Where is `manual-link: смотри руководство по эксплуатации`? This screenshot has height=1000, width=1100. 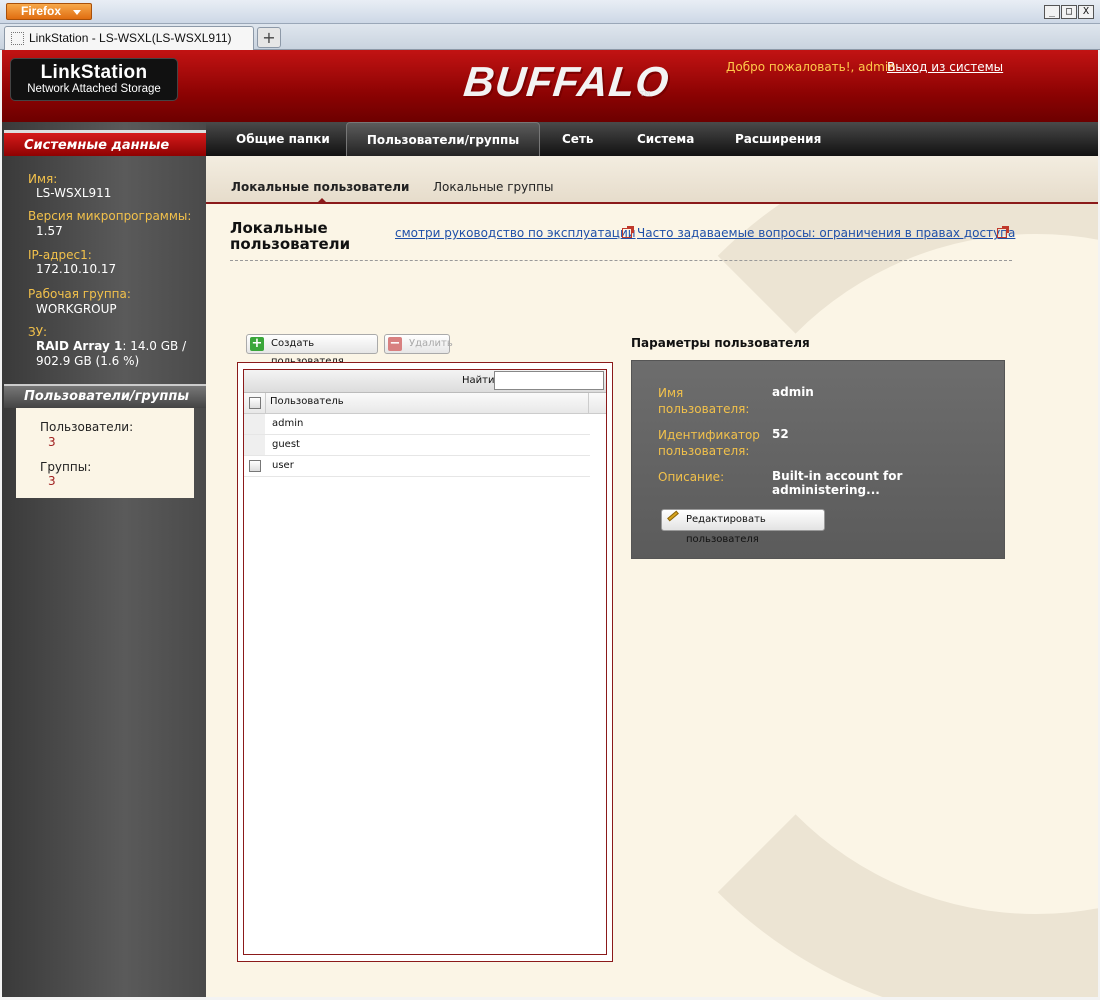
manual-link: смотри руководство по эксплуатации is located at coordinates (515, 233).